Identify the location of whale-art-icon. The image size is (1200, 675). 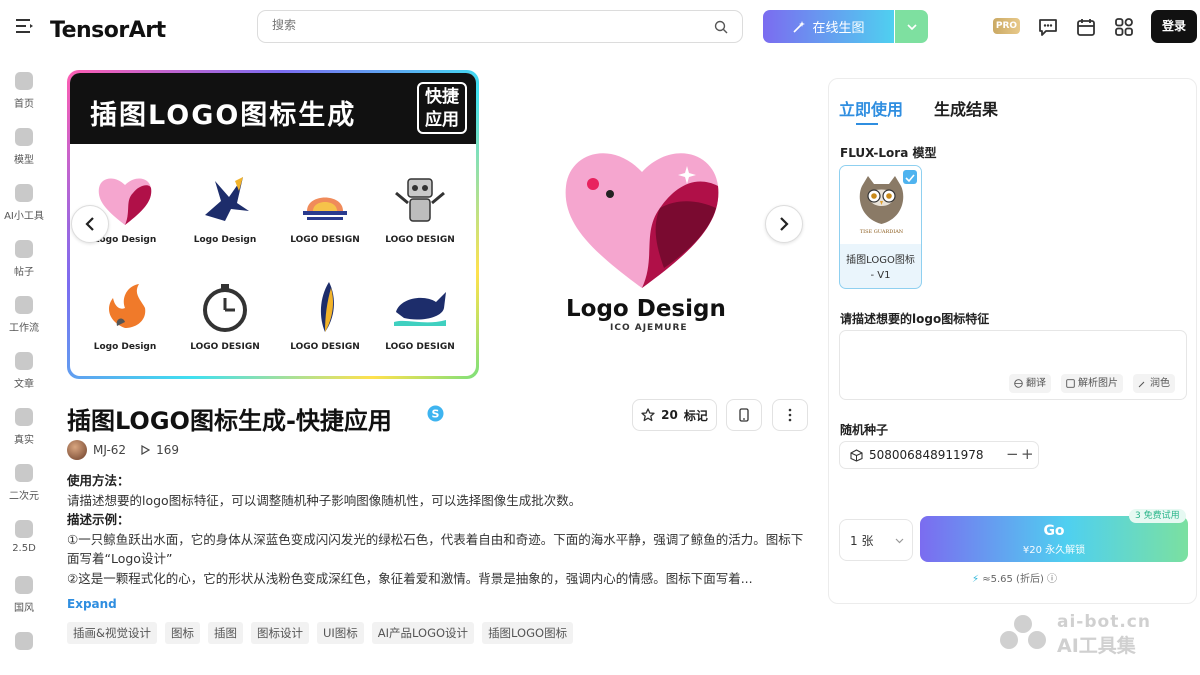
(420, 309).